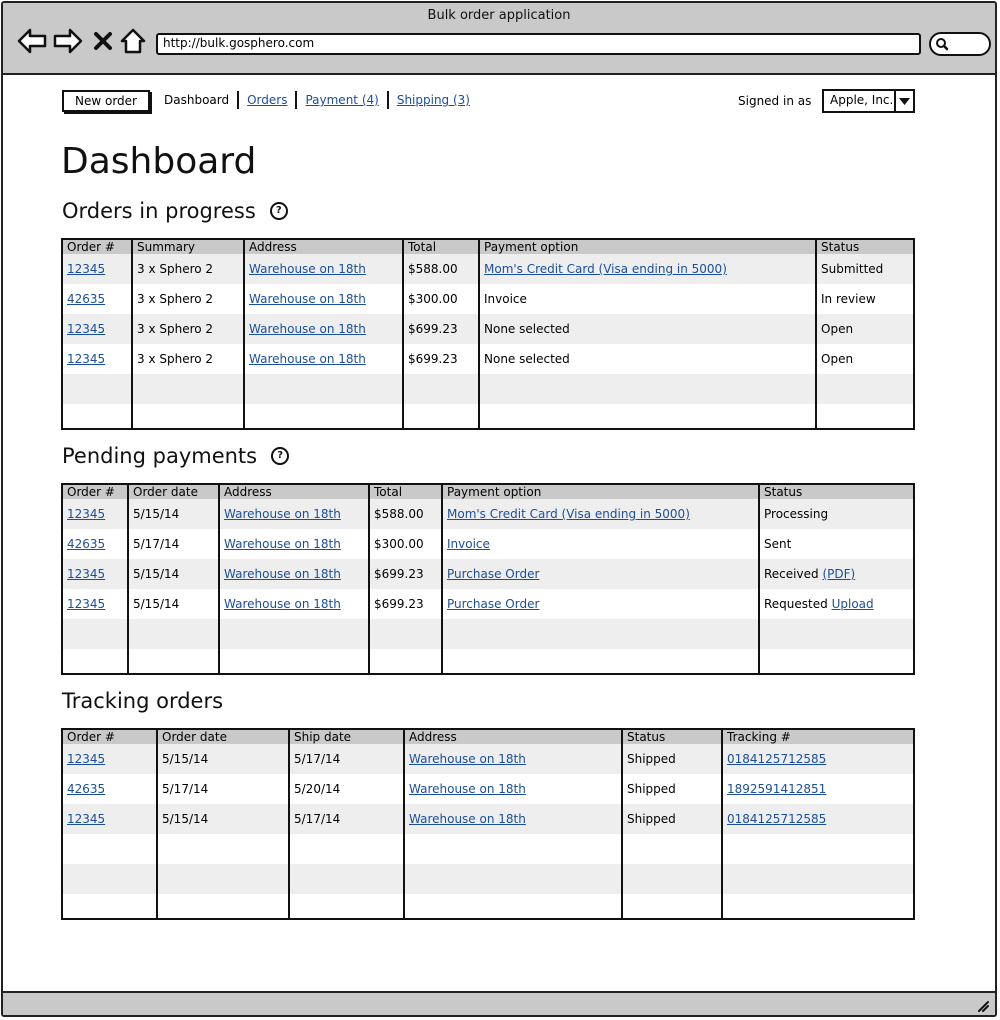 This screenshot has height=1020, width=1000. I want to click on browser-search-input, so click(960, 44).